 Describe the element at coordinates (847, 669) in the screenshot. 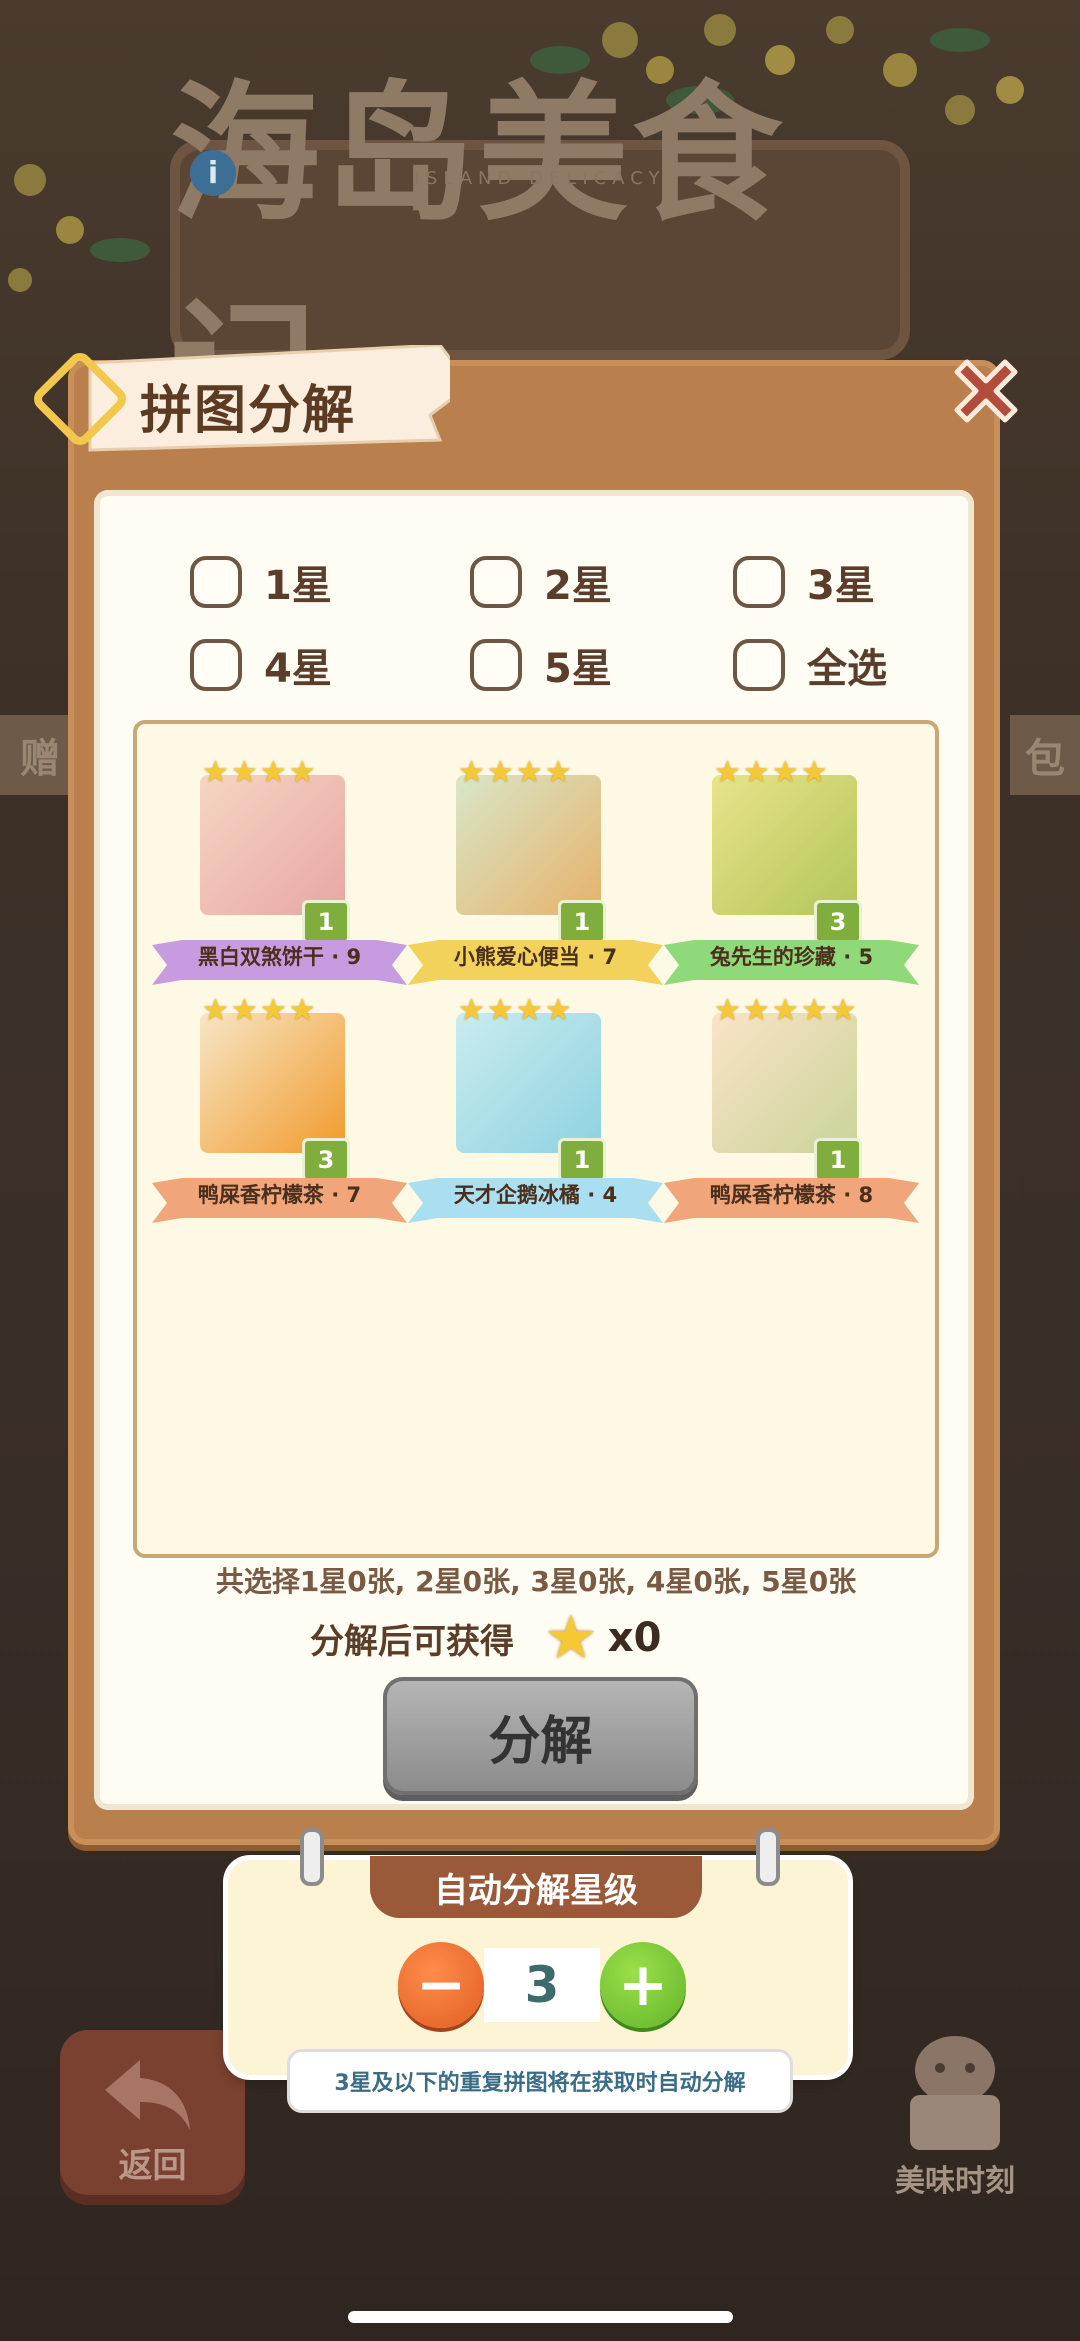

I see `filter-label: 全选` at that location.